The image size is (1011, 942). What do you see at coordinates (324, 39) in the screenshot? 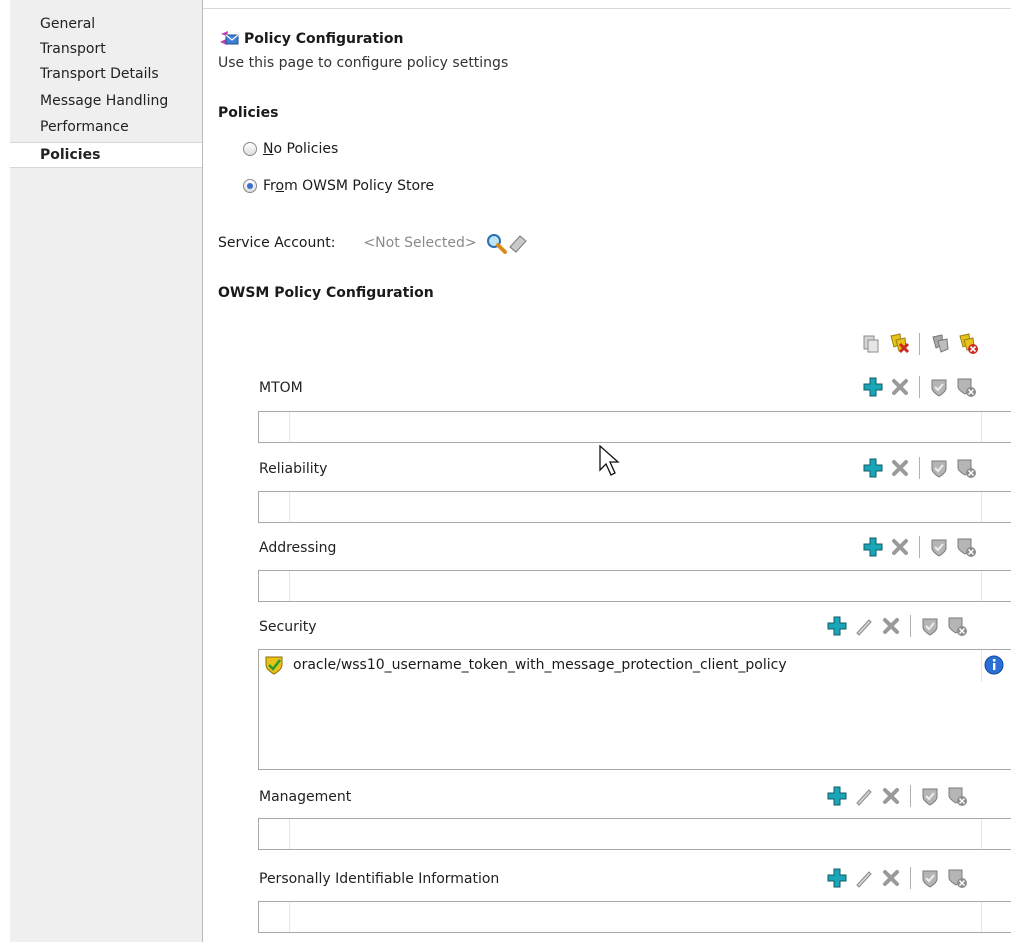
I see `page-title-text: Policy Configuration` at bounding box center [324, 39].